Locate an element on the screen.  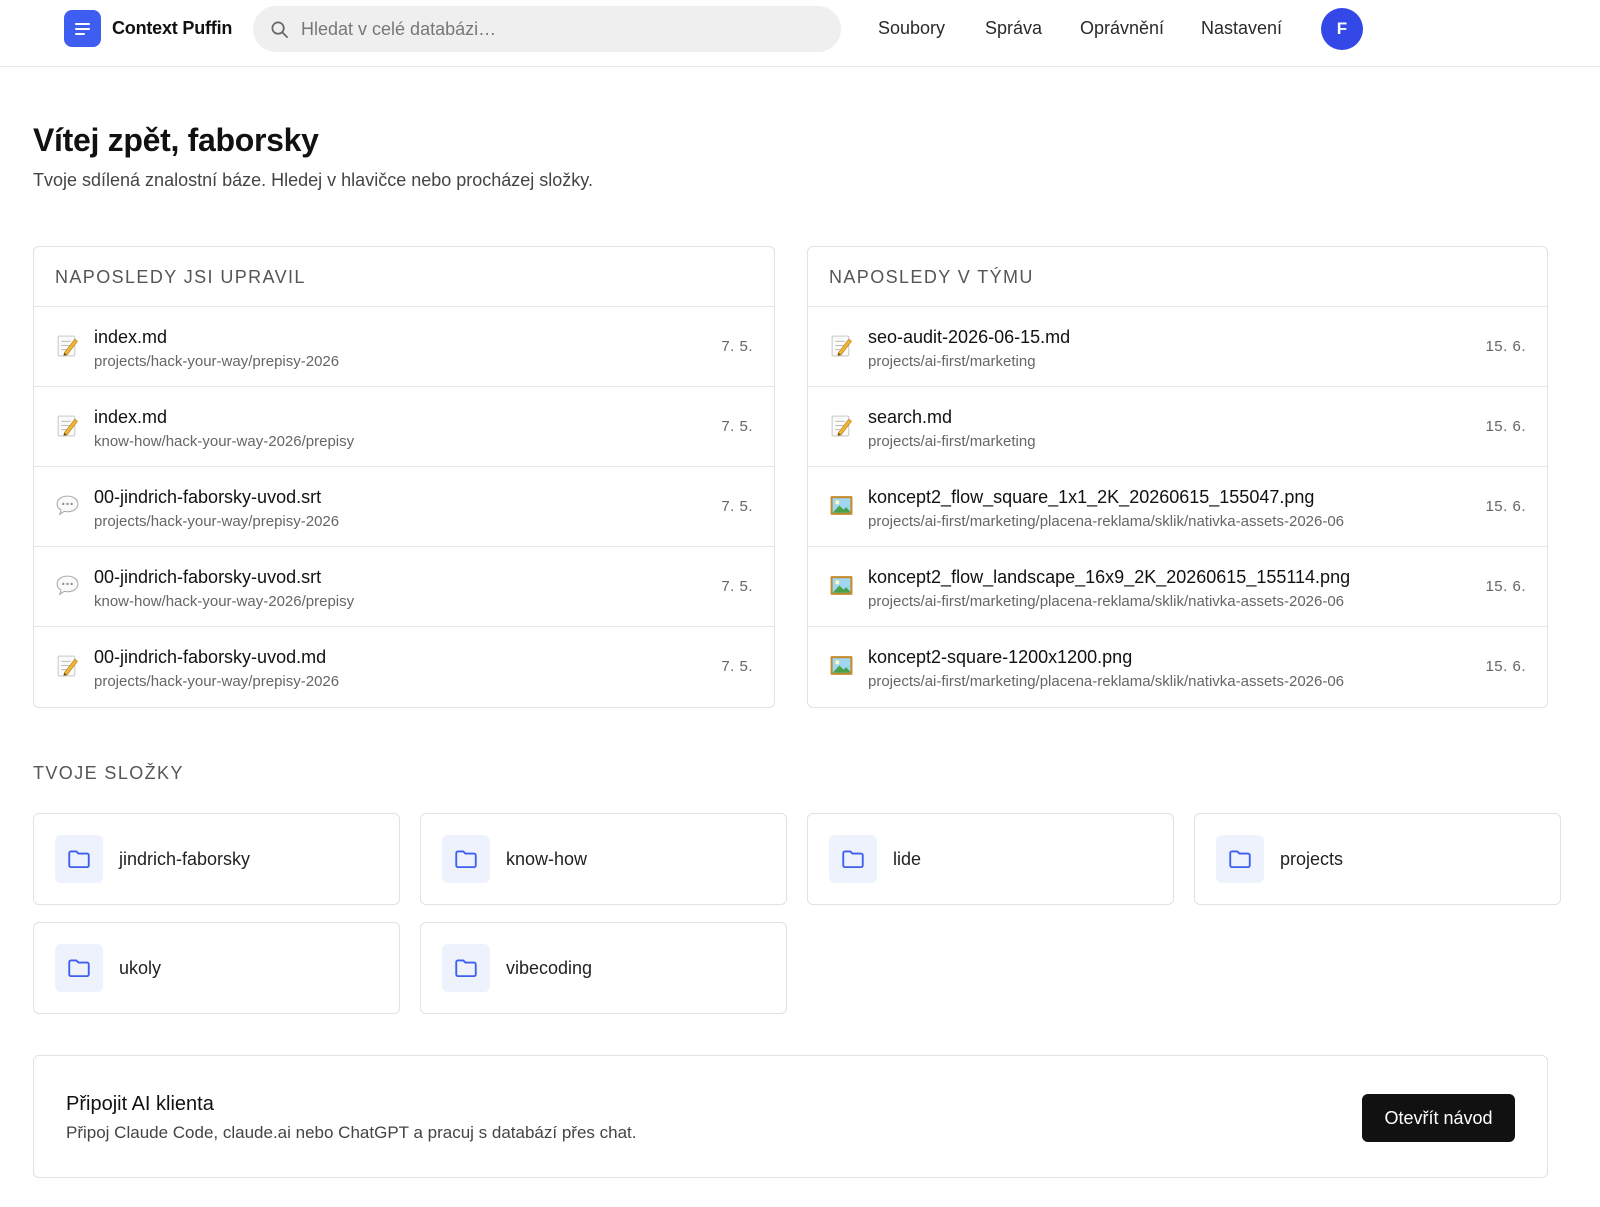
app-logo-icon is located at coordinates (82, 28).